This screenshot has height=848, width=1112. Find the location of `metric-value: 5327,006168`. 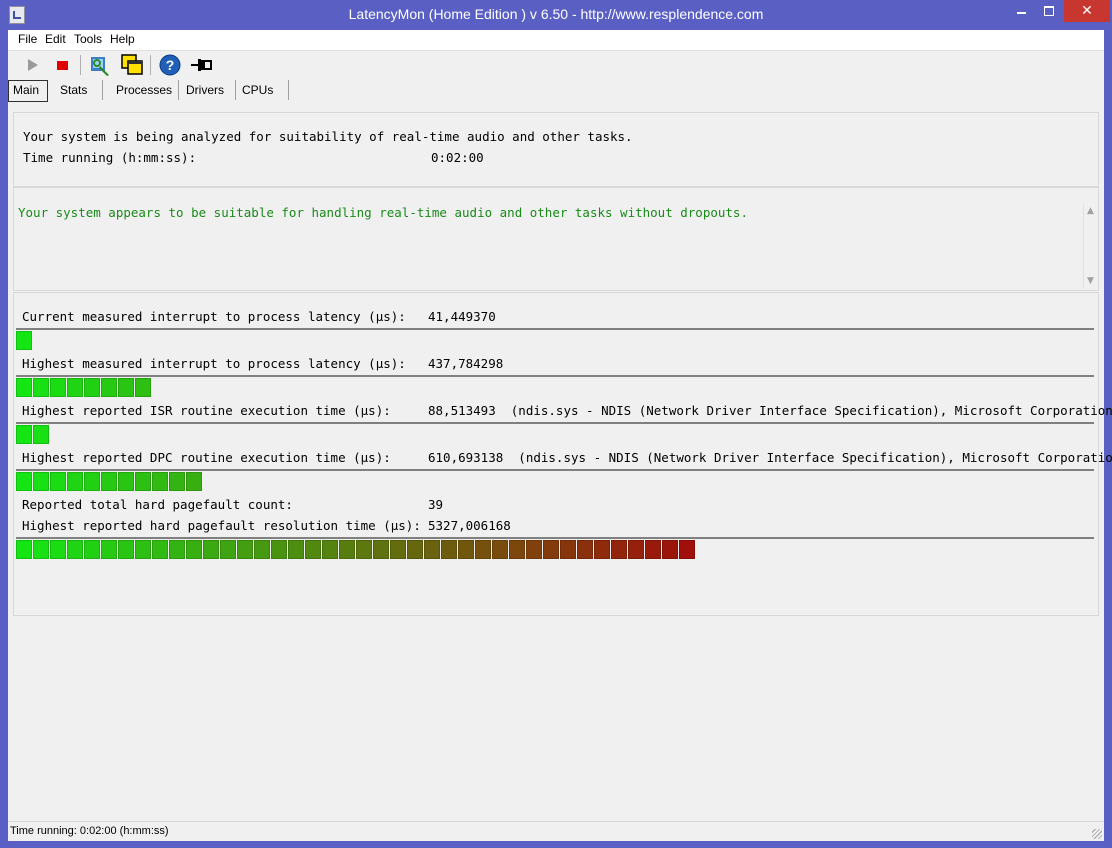

metric-value: 5327,006168 is located at coordinates (469, 525).